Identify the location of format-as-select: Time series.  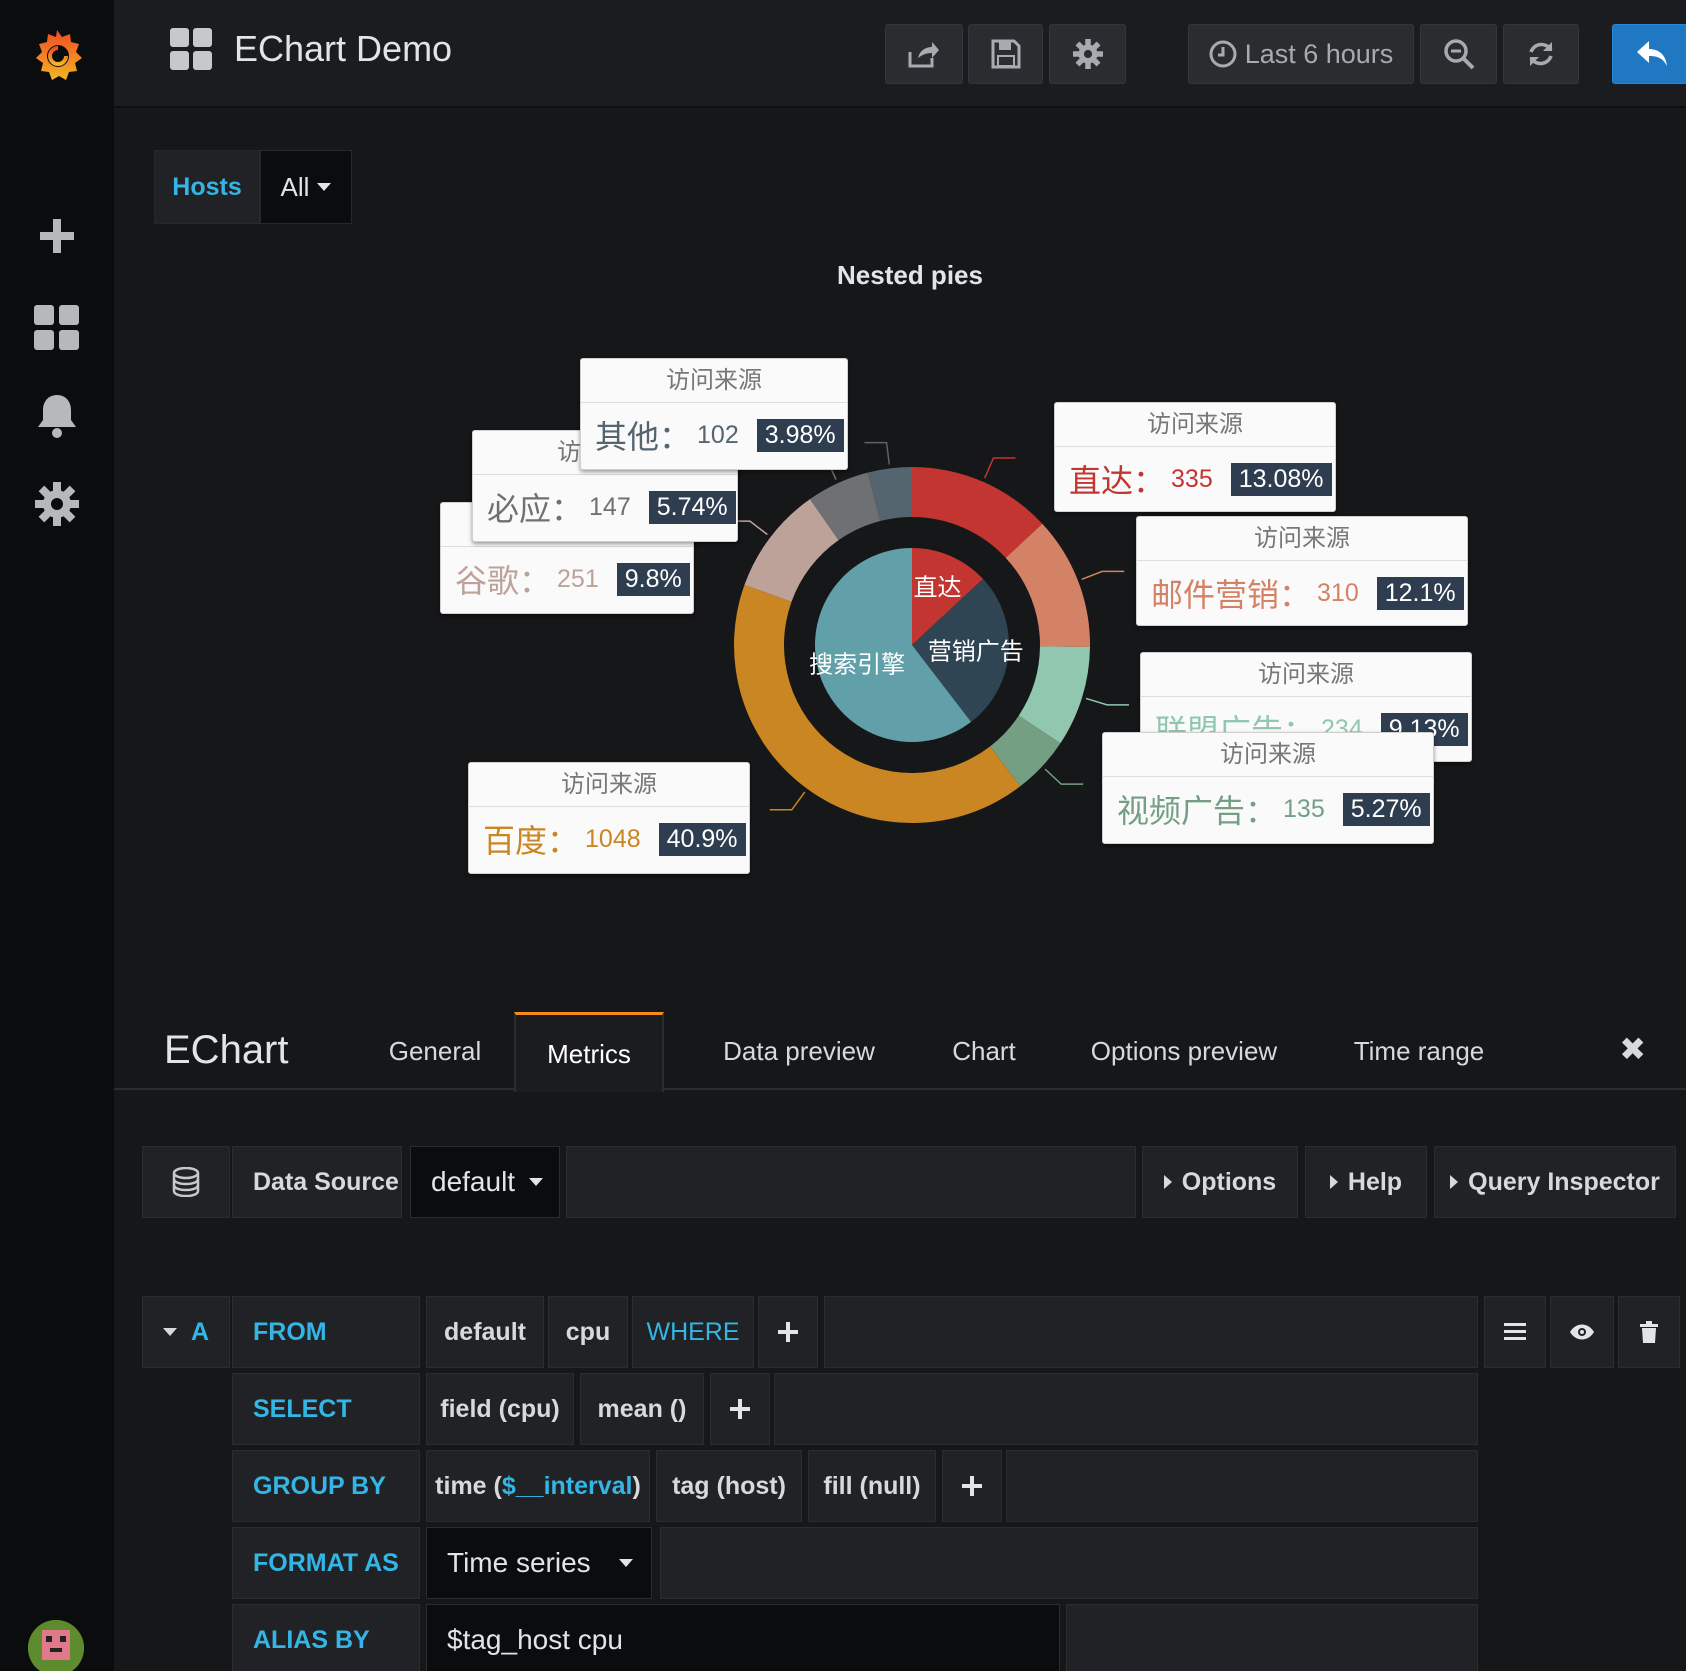
(539, 1563).